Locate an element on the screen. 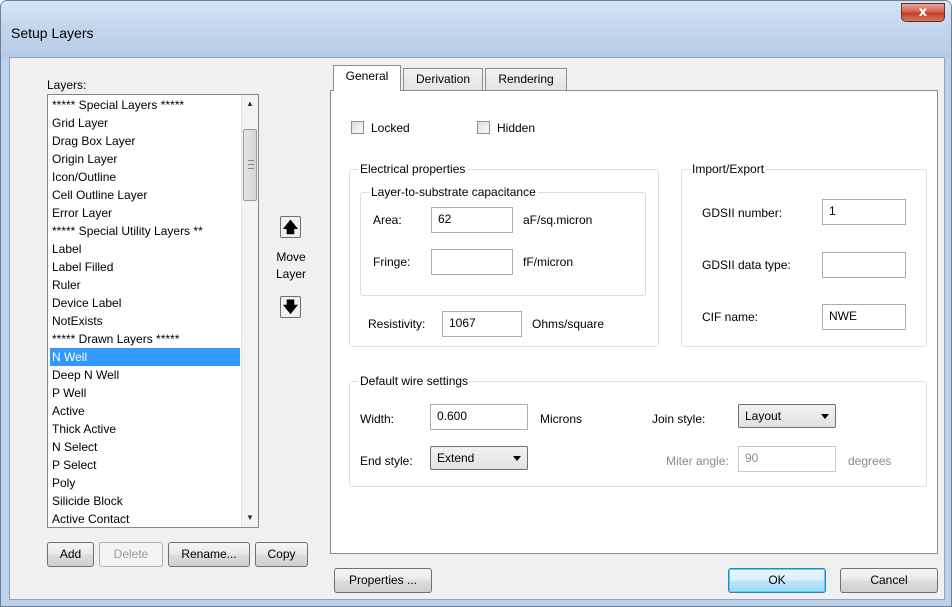  fringe-unit: fF/micron is located at coordinates (548, 262).